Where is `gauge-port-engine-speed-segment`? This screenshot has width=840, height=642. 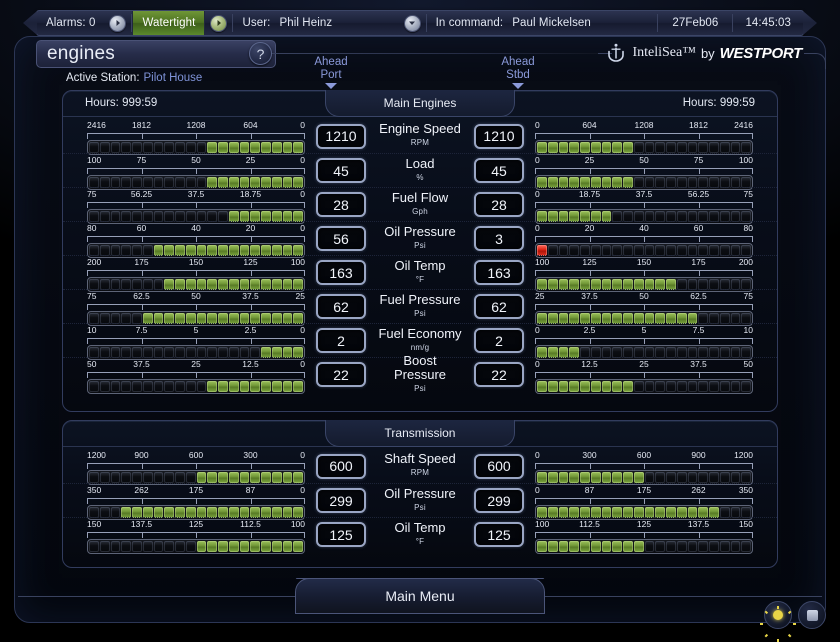 gauge-port-engine-speed-segment is located at coordinates (298, 147).